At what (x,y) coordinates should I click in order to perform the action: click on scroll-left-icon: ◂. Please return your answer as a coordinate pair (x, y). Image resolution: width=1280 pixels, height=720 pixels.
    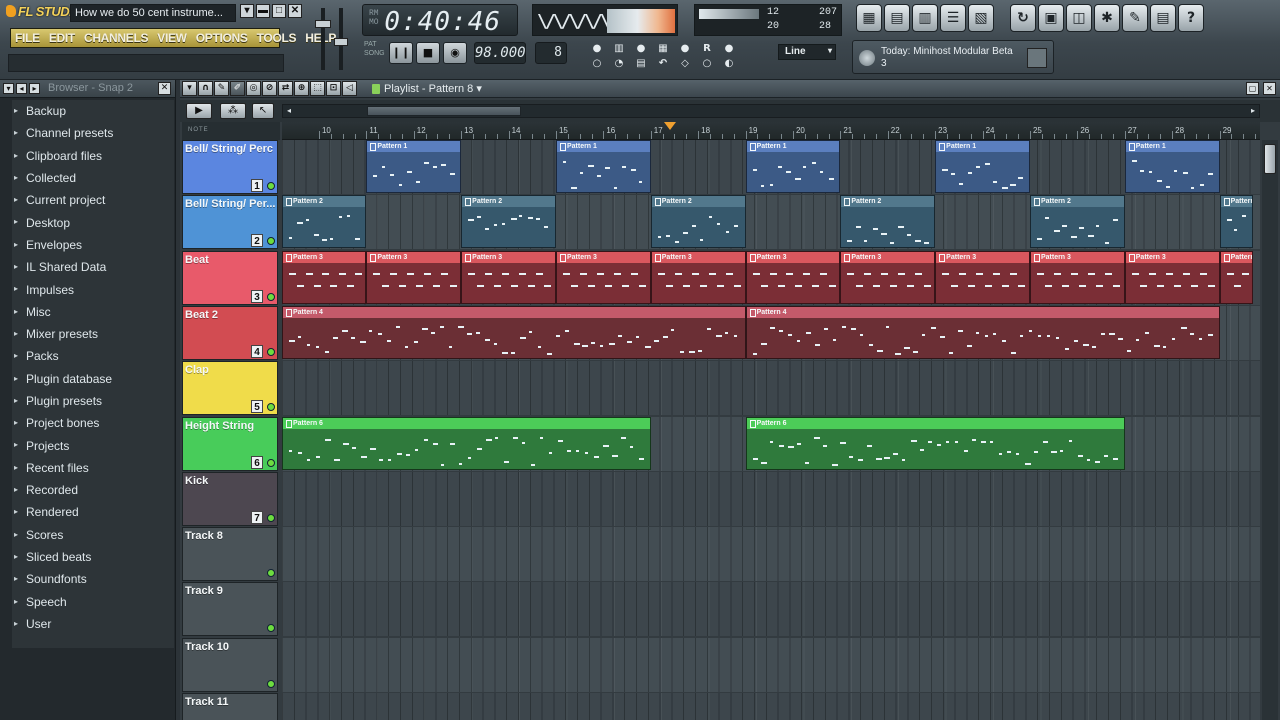
    Looking at the image, I should click on (289, 111).